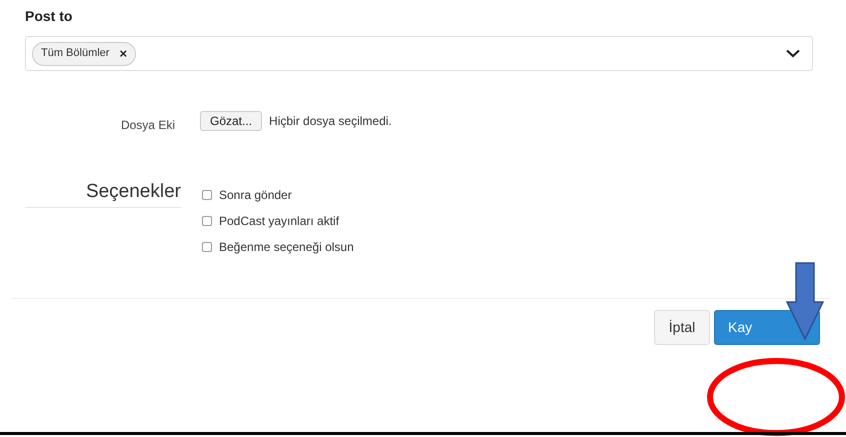 The width and height of the screenshot is (846, 437). I want to click on remove-chip-button: ×, so click(123, 53).